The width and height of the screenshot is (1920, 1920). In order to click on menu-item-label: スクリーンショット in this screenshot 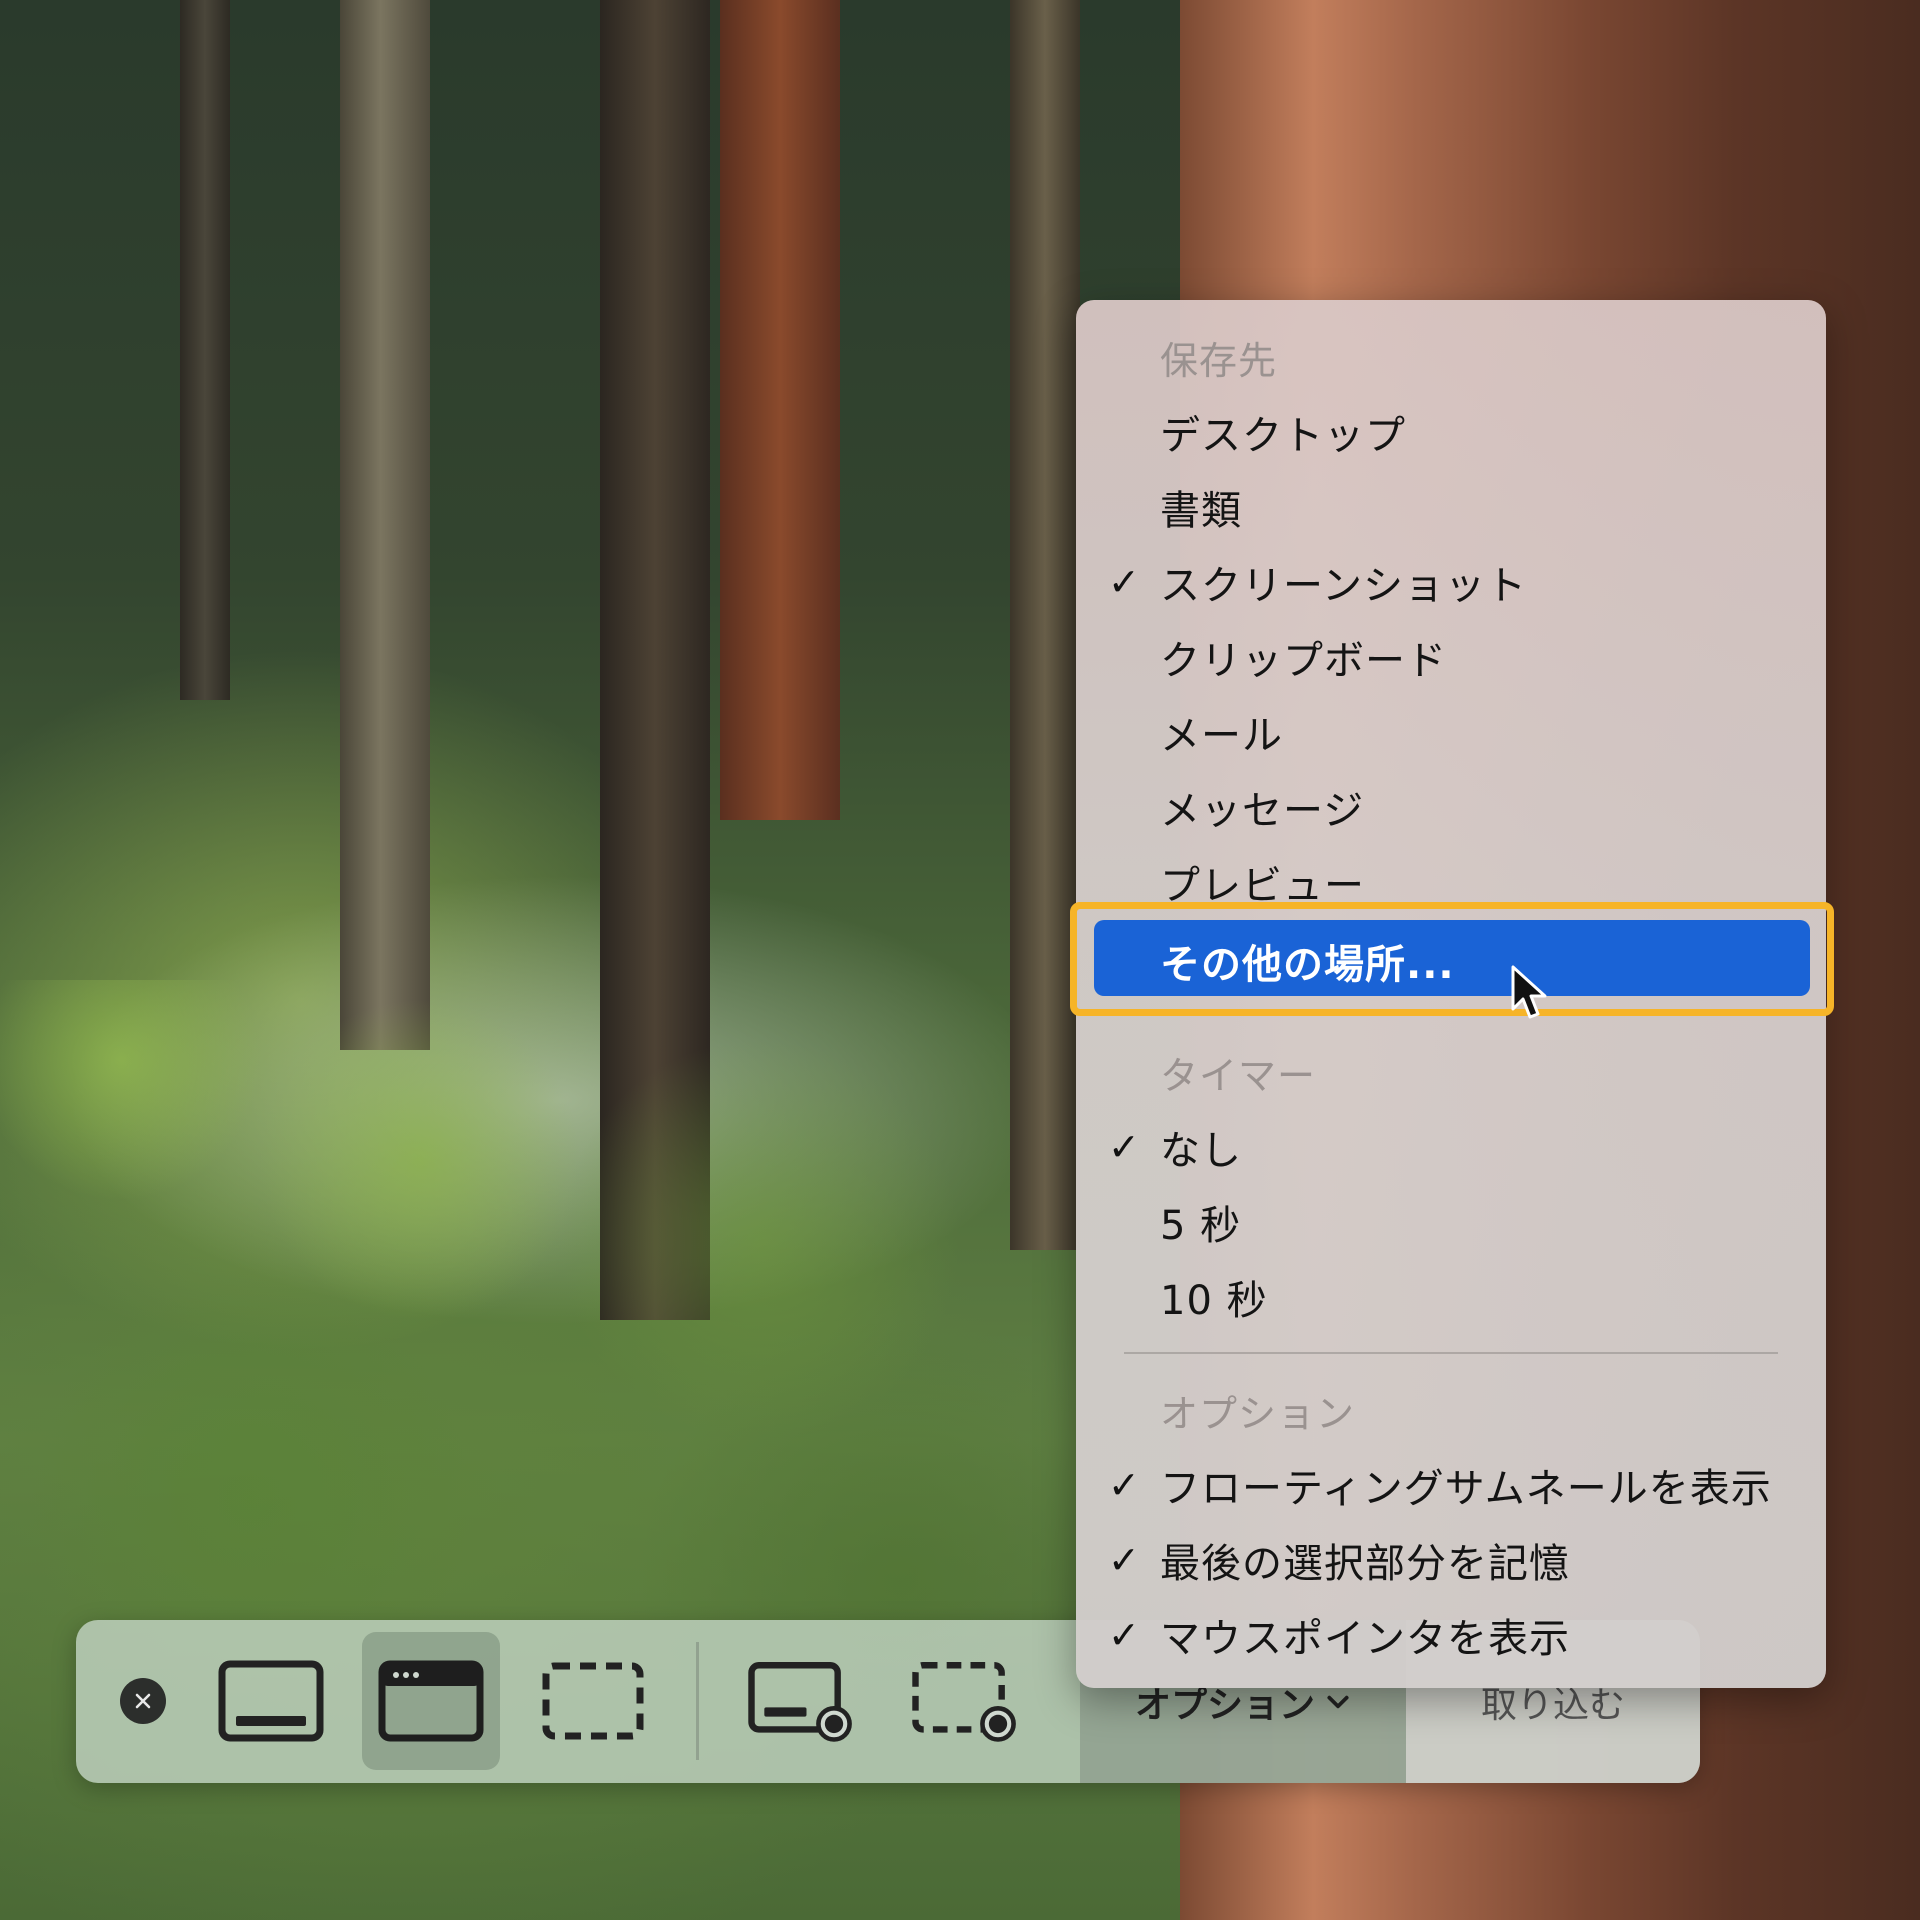, I will do `click(1343, 586)`.